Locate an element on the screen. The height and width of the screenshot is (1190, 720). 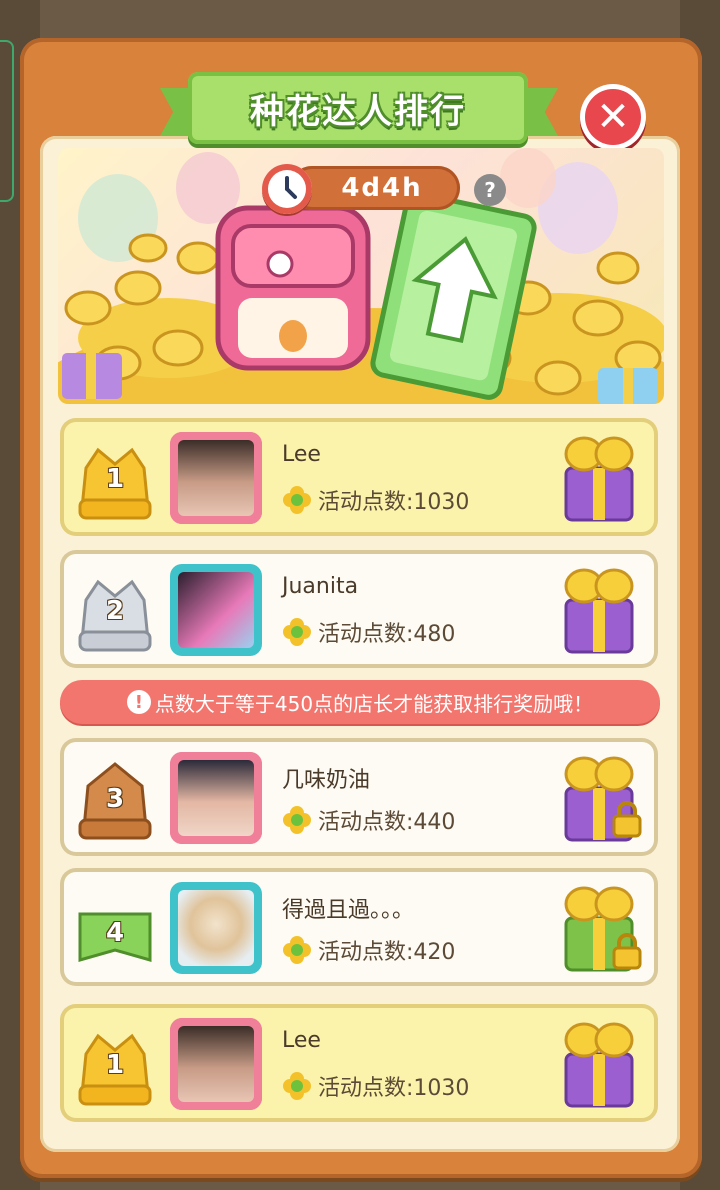
rank-number: 4 is located at coordinates (115, 933).